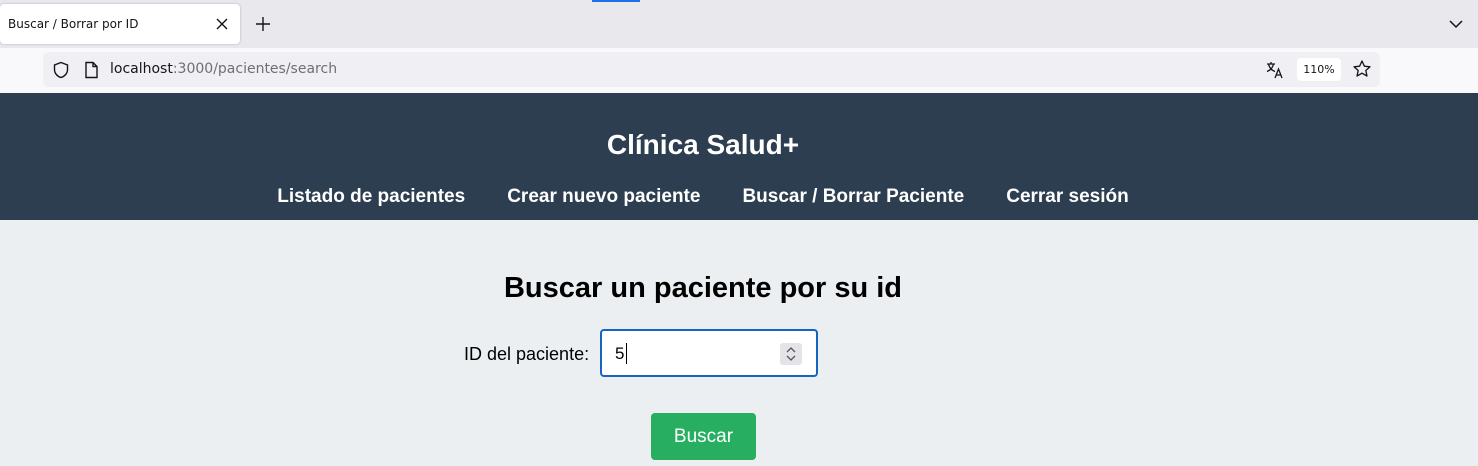  Describe the element at coordinates (1067, 197) in the screenshot. I see `nav-link-cerrar-sesion: Cerrar sesión` at that location.